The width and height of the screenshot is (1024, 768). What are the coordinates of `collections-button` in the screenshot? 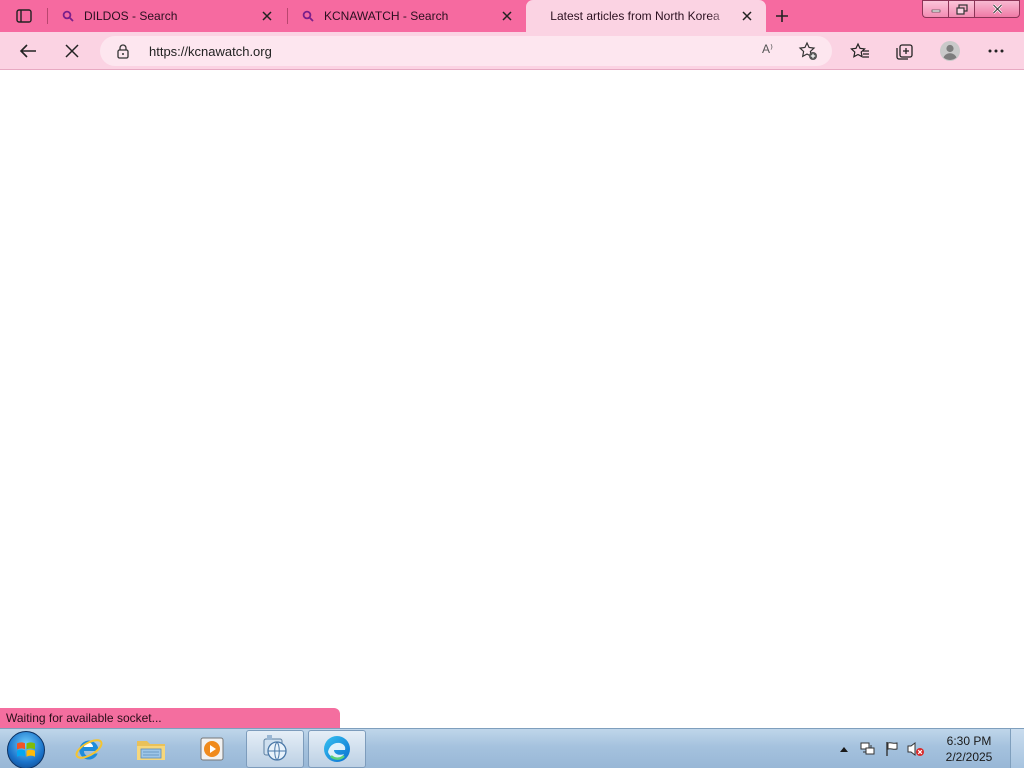 It's located at (904, 51).